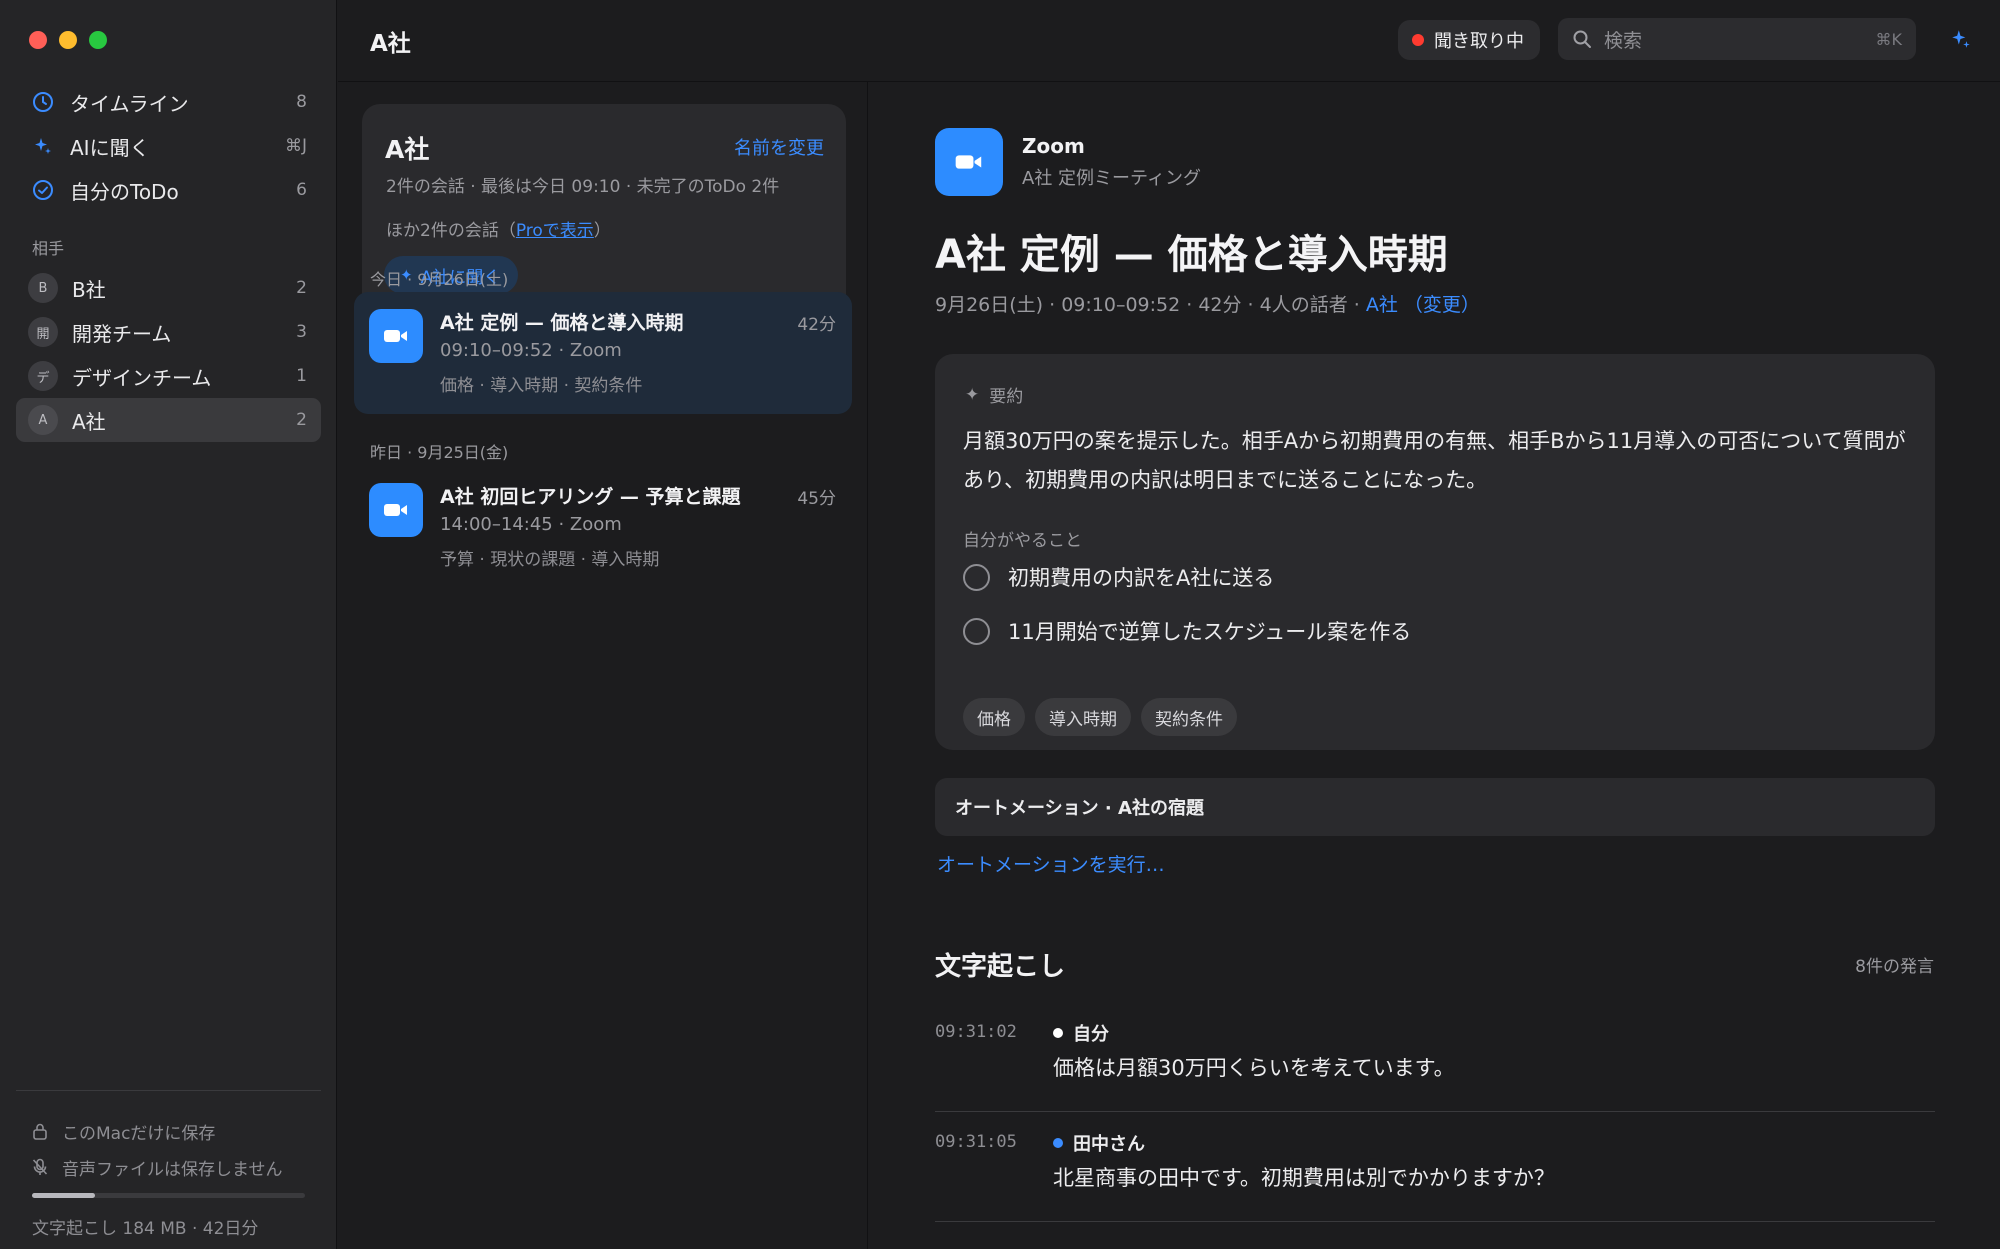  What do you see at coordinates (1000, 967) in the screenshot?
I see `transcript-heading: 文字起こし` at bounding box center [1000, 967].